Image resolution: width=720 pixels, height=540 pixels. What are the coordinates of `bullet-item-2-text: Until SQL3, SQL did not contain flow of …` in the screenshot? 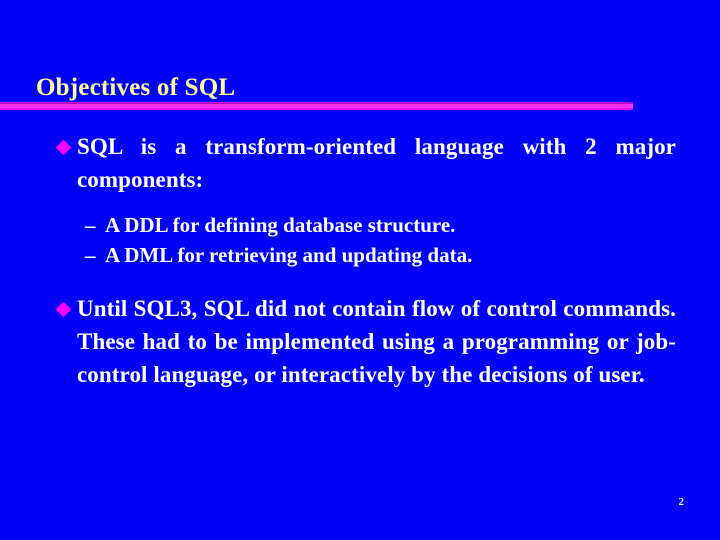 It's located at (376, 341).